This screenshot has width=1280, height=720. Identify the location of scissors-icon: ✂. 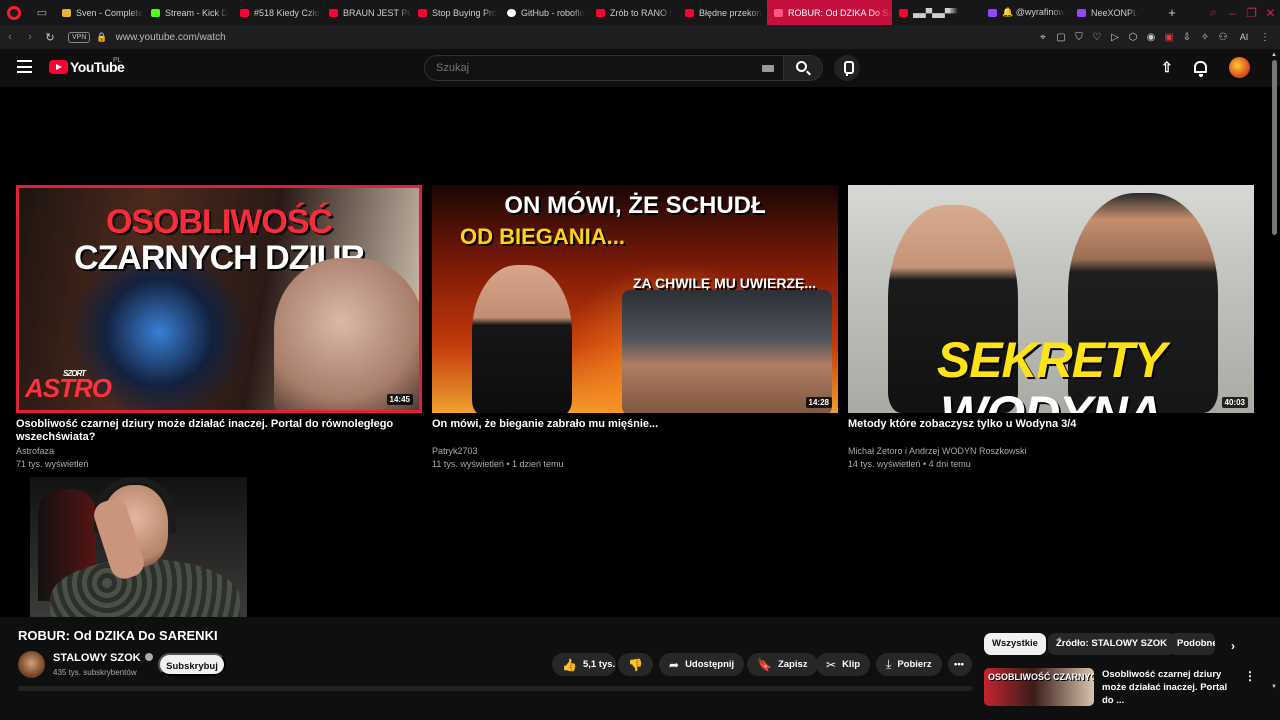
(831, 664).